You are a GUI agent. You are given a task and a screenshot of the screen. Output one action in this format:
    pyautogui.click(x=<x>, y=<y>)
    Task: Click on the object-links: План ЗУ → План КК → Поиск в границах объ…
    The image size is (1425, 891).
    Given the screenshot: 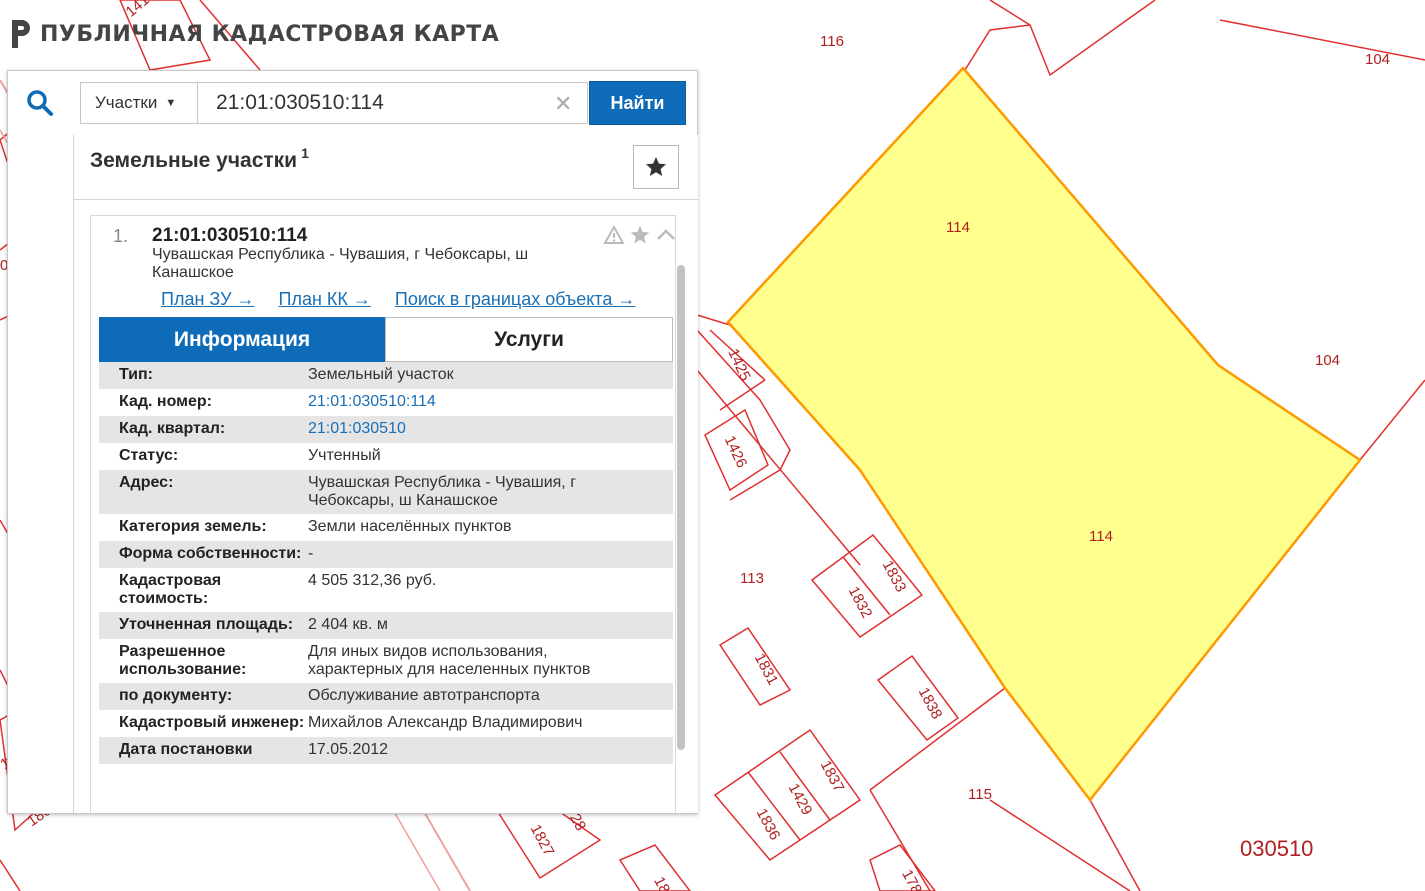 What is the action you would take?
    pyautogui.click(x=398, y=299)
    